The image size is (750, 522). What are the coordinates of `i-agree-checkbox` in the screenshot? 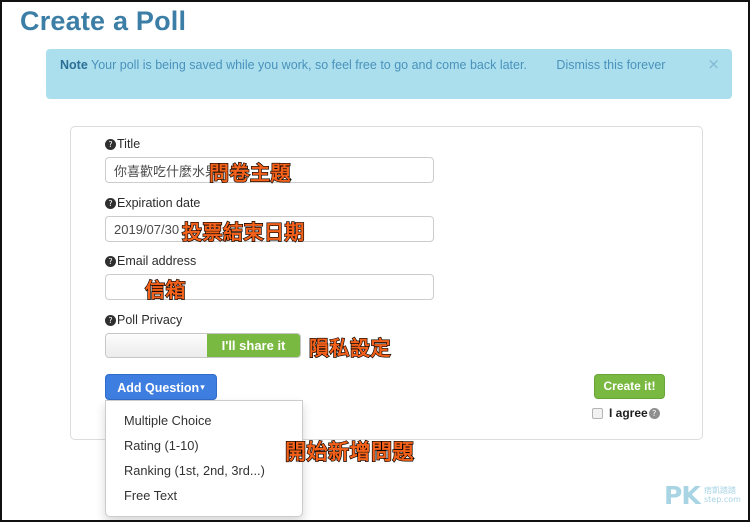 It's located at (597, 413).